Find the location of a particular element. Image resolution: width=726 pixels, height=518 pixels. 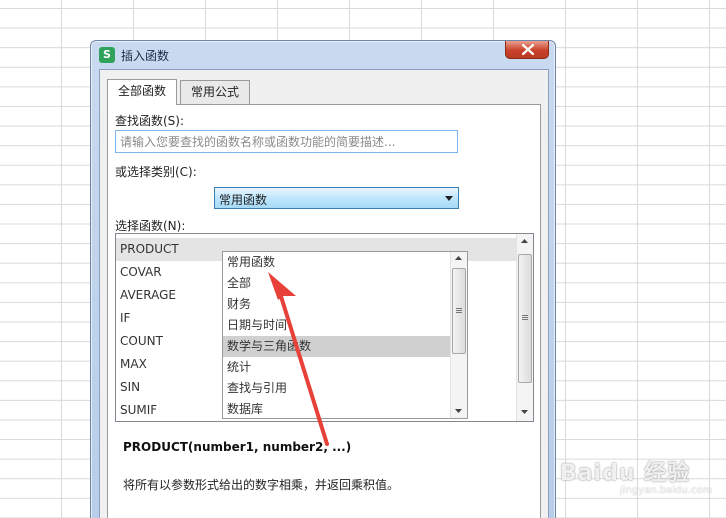

close-button is located at coordinates (527, 50).